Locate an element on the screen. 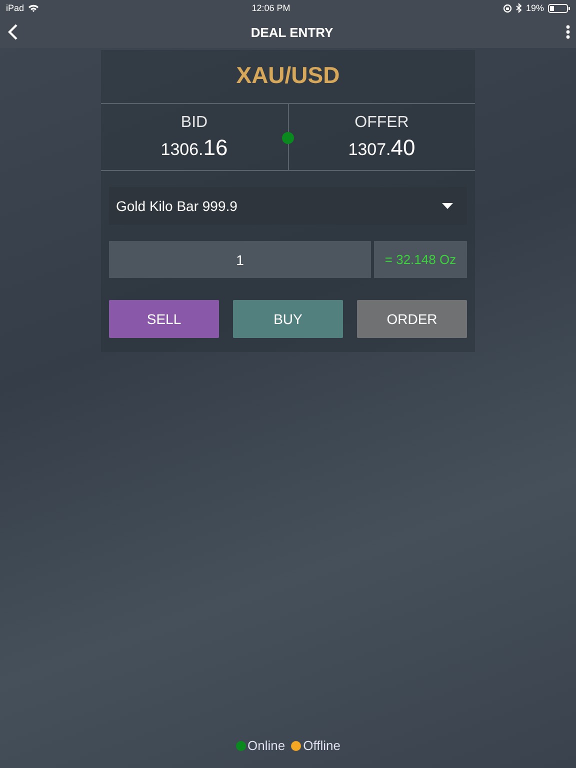 The height and width of the screenshot is (768, 576). caret-icon is located at coordinates (447, 206).